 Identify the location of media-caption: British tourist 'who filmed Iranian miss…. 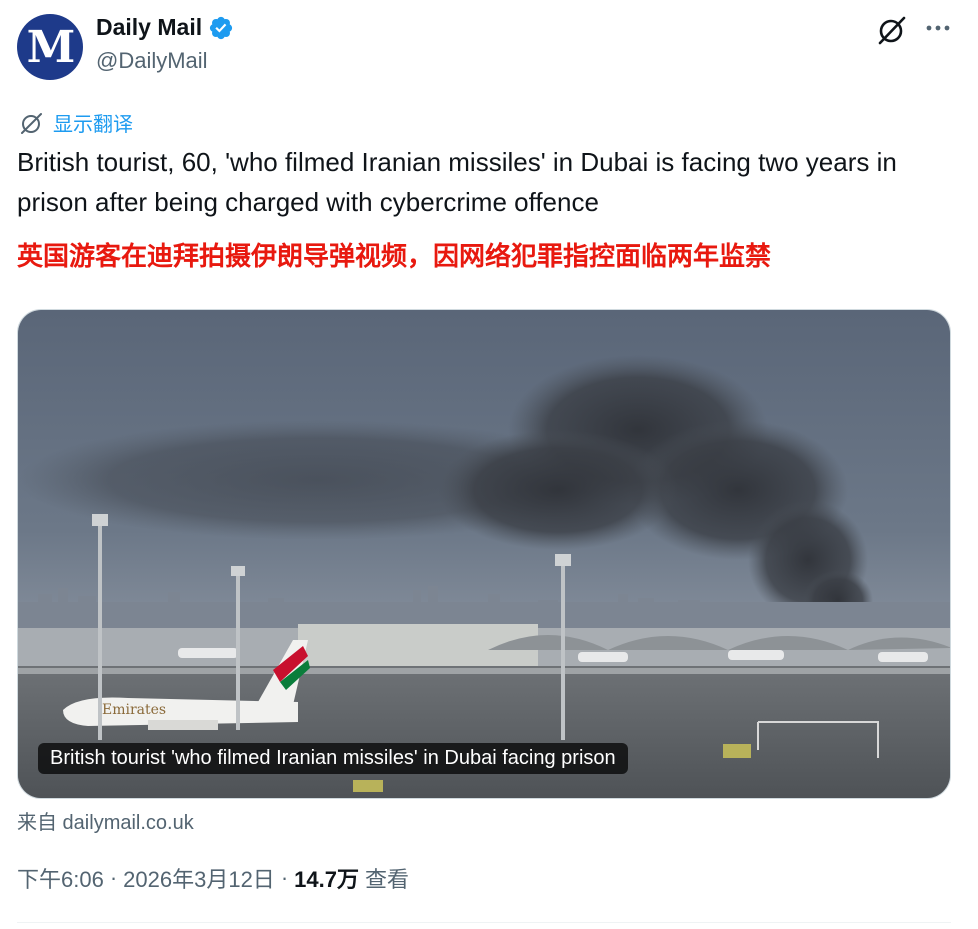
(333, 758).